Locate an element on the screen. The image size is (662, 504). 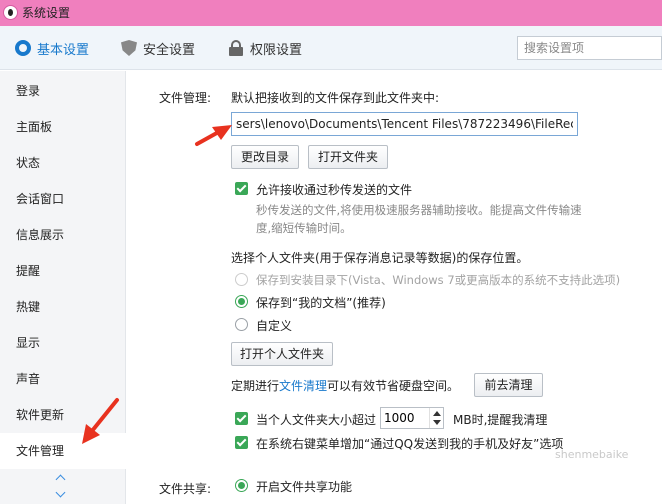
gear-icon is located at coordinates (23, 48).